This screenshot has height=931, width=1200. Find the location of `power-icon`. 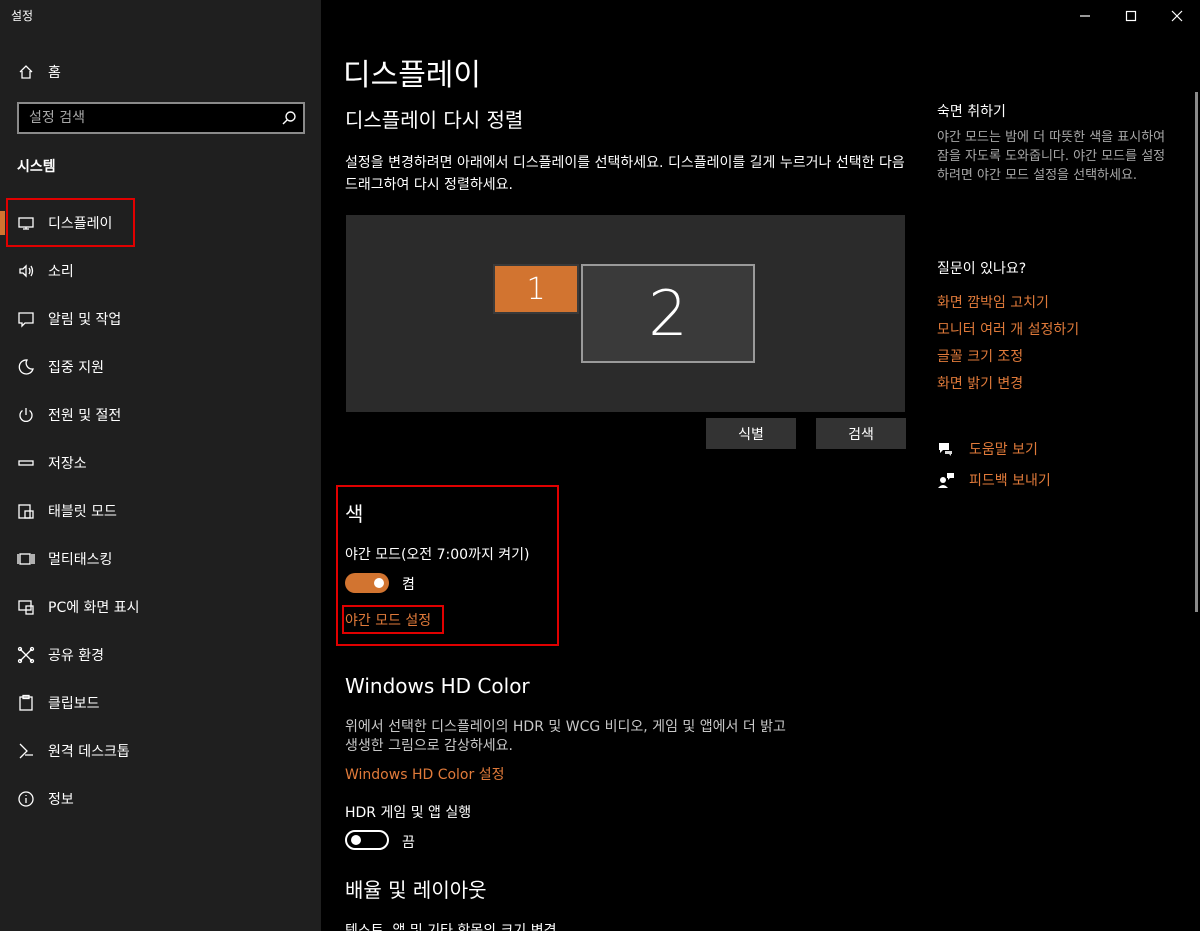

power-icon is located at coordinates (26, 415).